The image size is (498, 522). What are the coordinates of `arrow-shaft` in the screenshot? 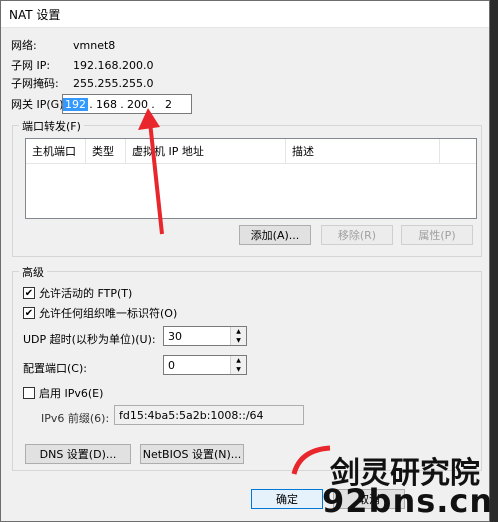 It's located at (156, 178).